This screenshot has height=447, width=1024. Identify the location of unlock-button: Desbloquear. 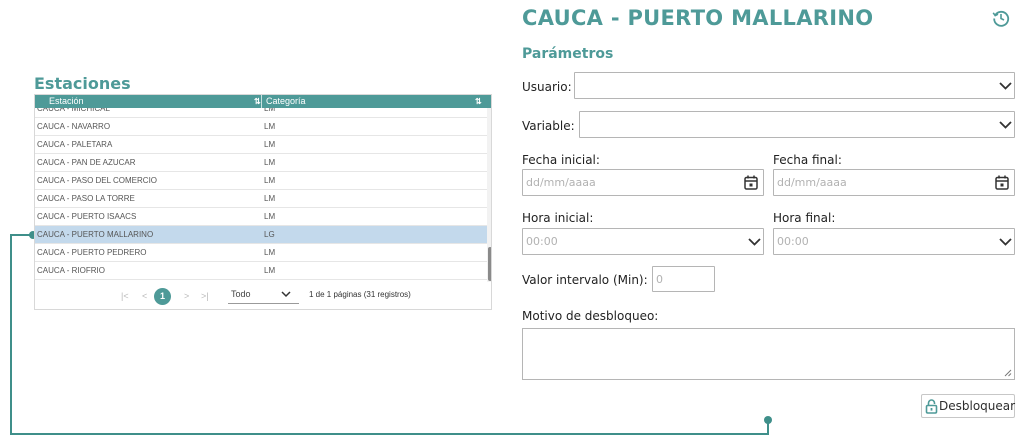
(968, 406).